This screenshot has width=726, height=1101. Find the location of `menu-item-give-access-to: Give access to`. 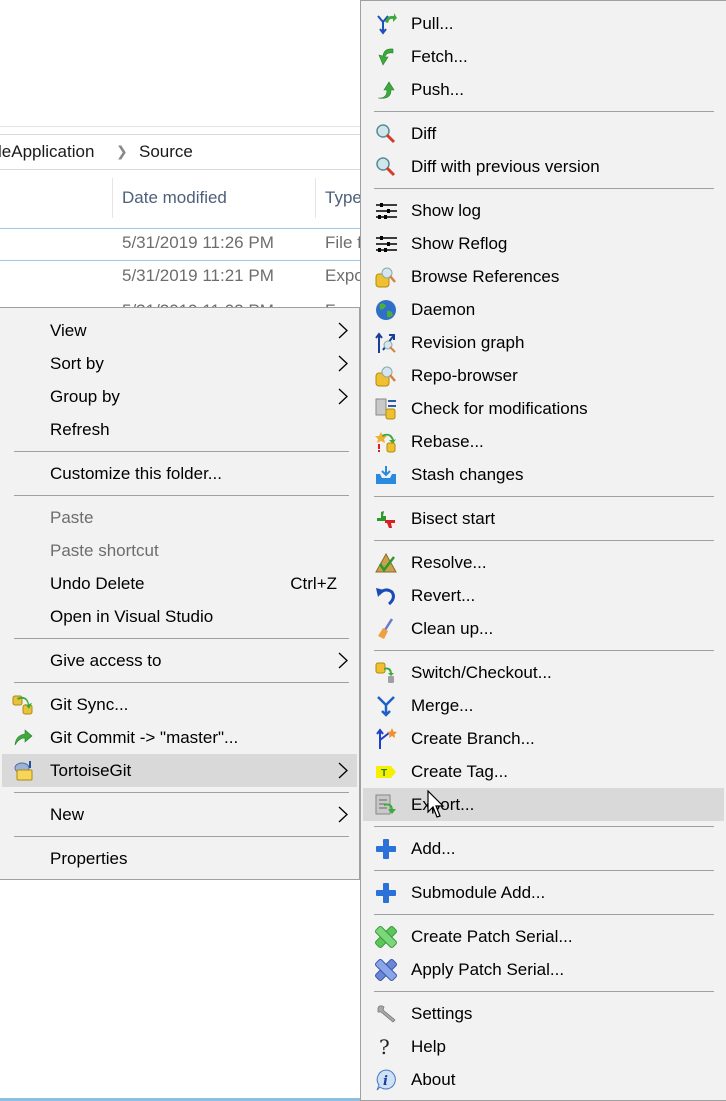

menu-item-give-access-to: Give access to is located at coordinates (179, 660).